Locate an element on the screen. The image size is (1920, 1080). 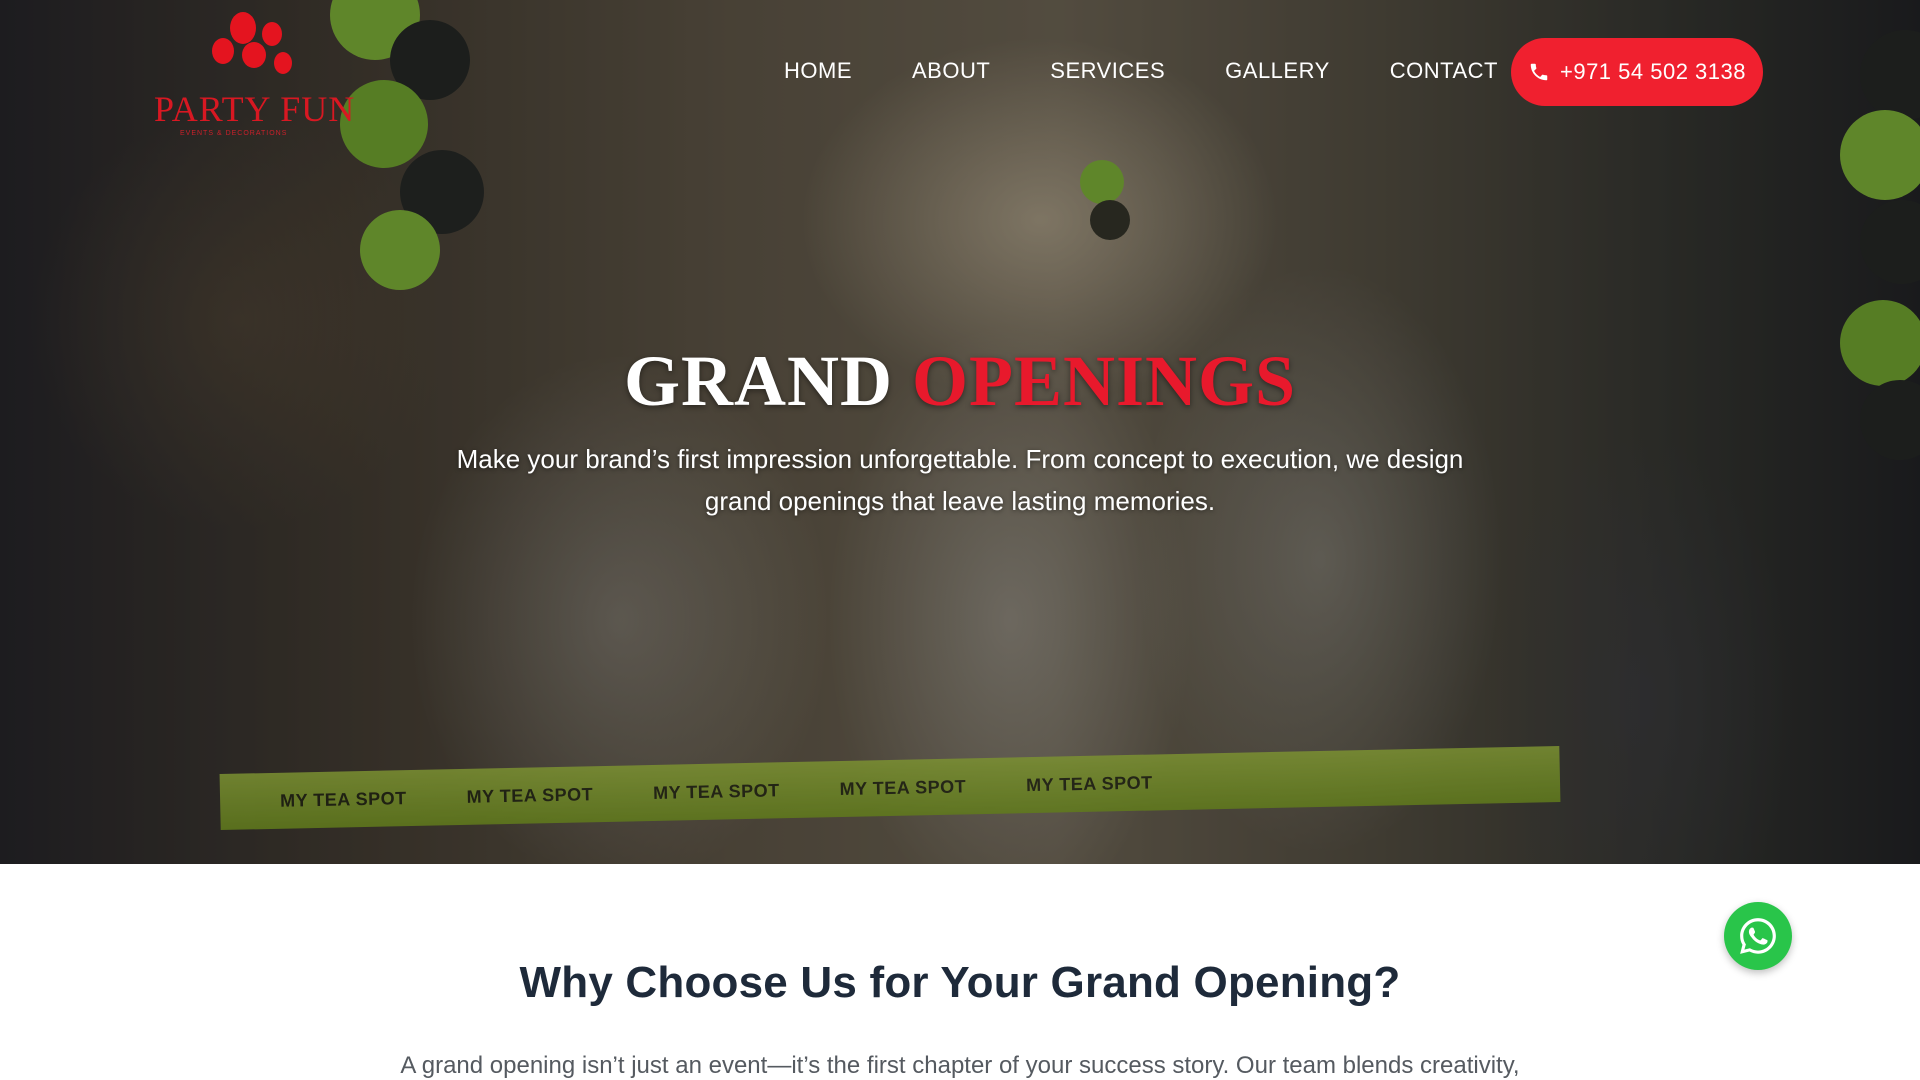
hero-title-word1: GRAND is located at coordinates (758, 381).